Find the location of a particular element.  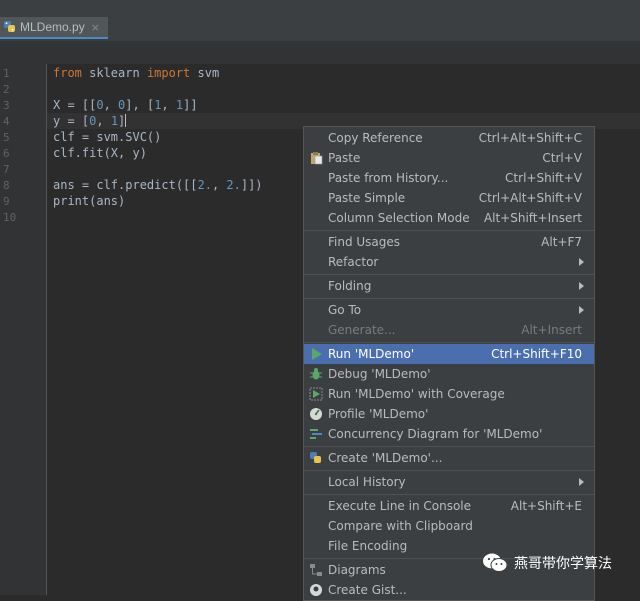

code-text: y = [ is located at coordinates (71, 121).